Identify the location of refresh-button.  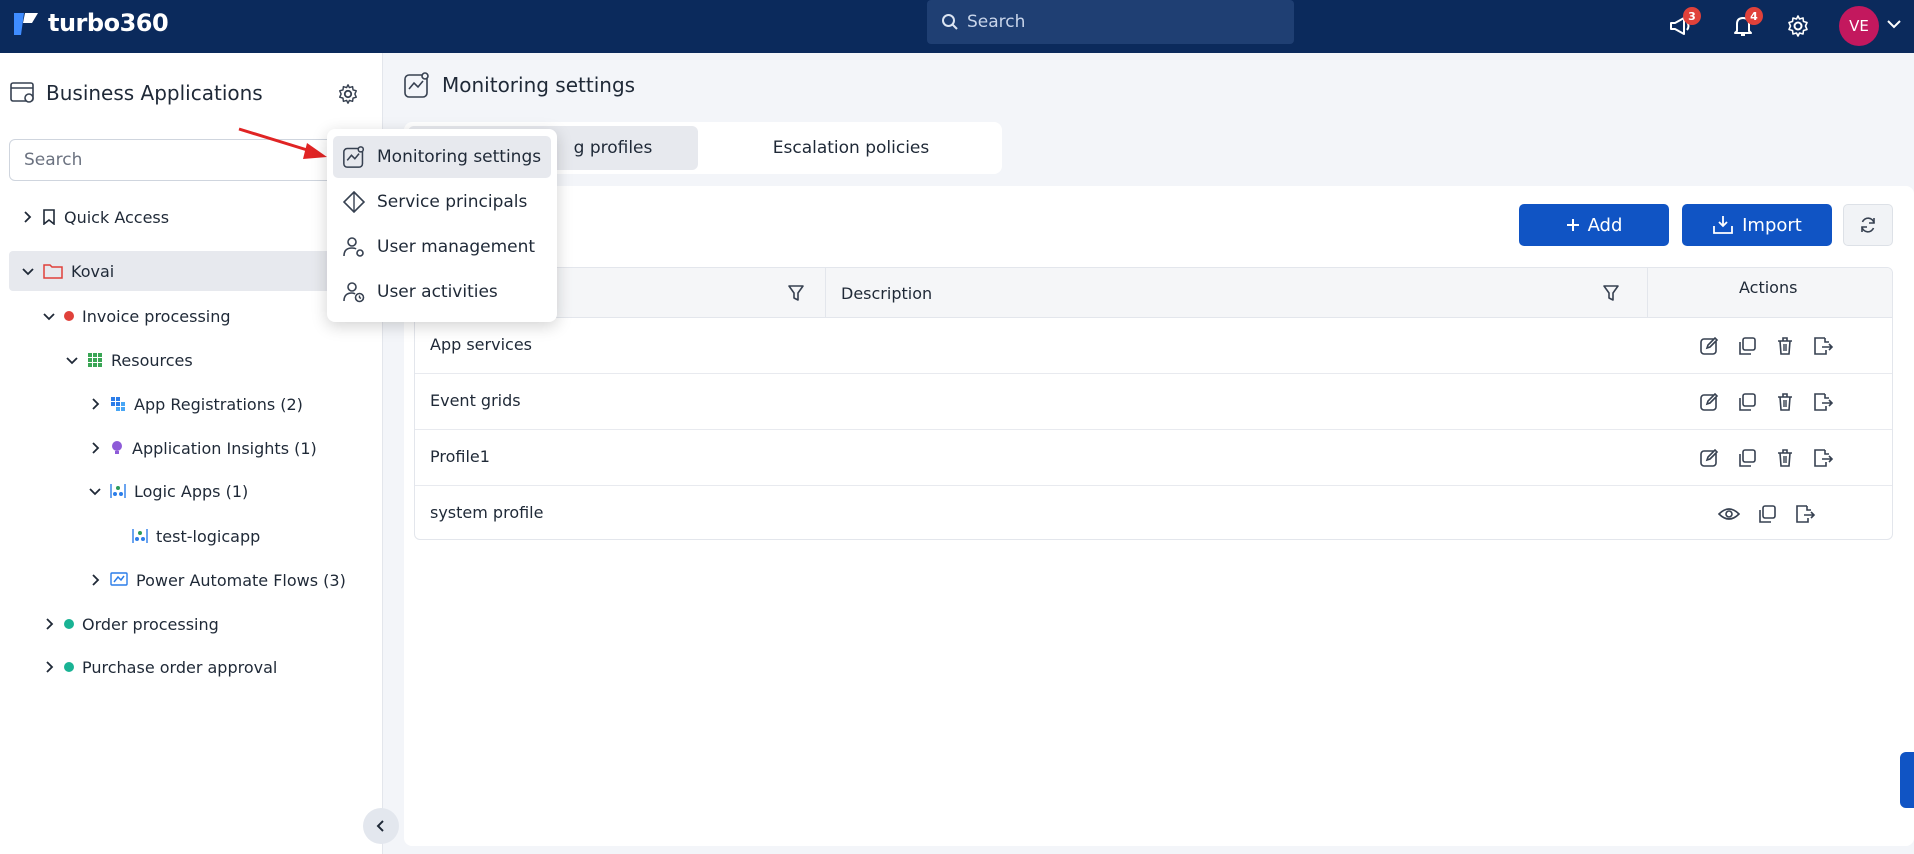
(1868, 225).